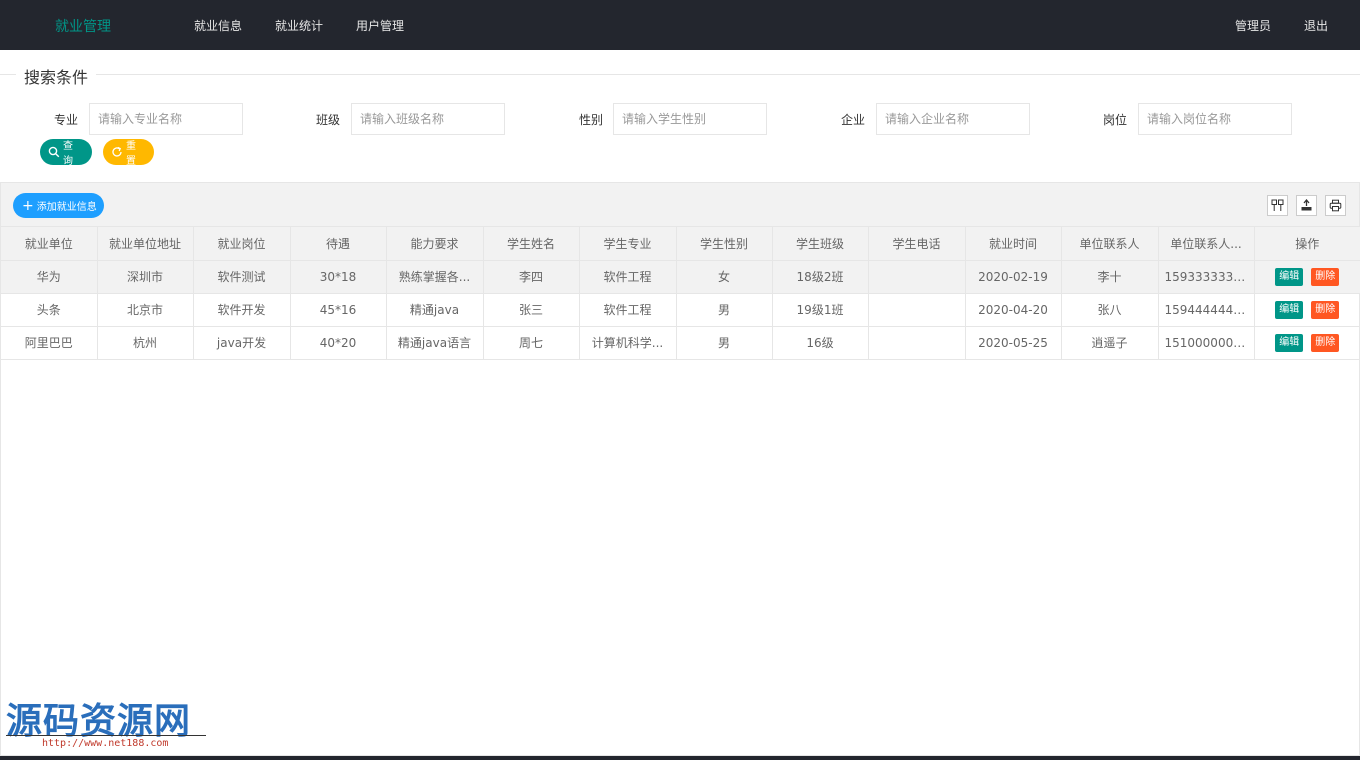 The width and height of the screenshot is (1360, 760). Describe the element at coordinates (1115, 120) in the screenshot. I see `post-label: 岗位` at that location.